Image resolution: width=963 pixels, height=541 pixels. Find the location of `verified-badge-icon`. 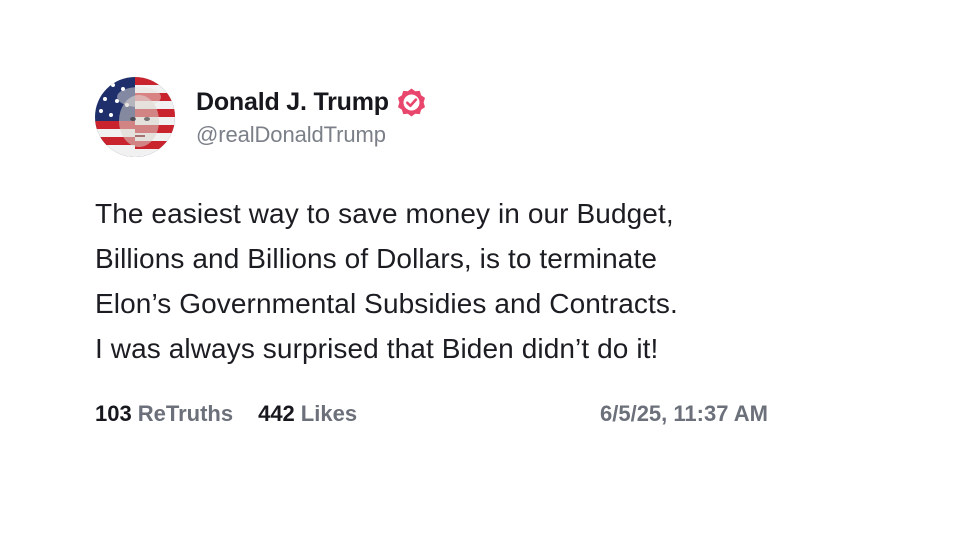

verified-badge-icon is located at coordinates (411, 102).